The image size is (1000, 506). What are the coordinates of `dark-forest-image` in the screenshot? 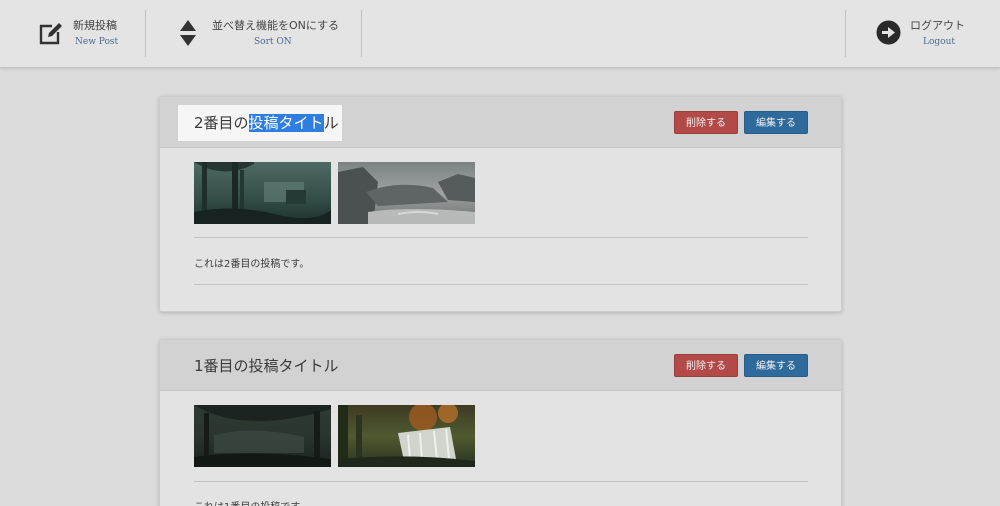 It's located at (262, 436).